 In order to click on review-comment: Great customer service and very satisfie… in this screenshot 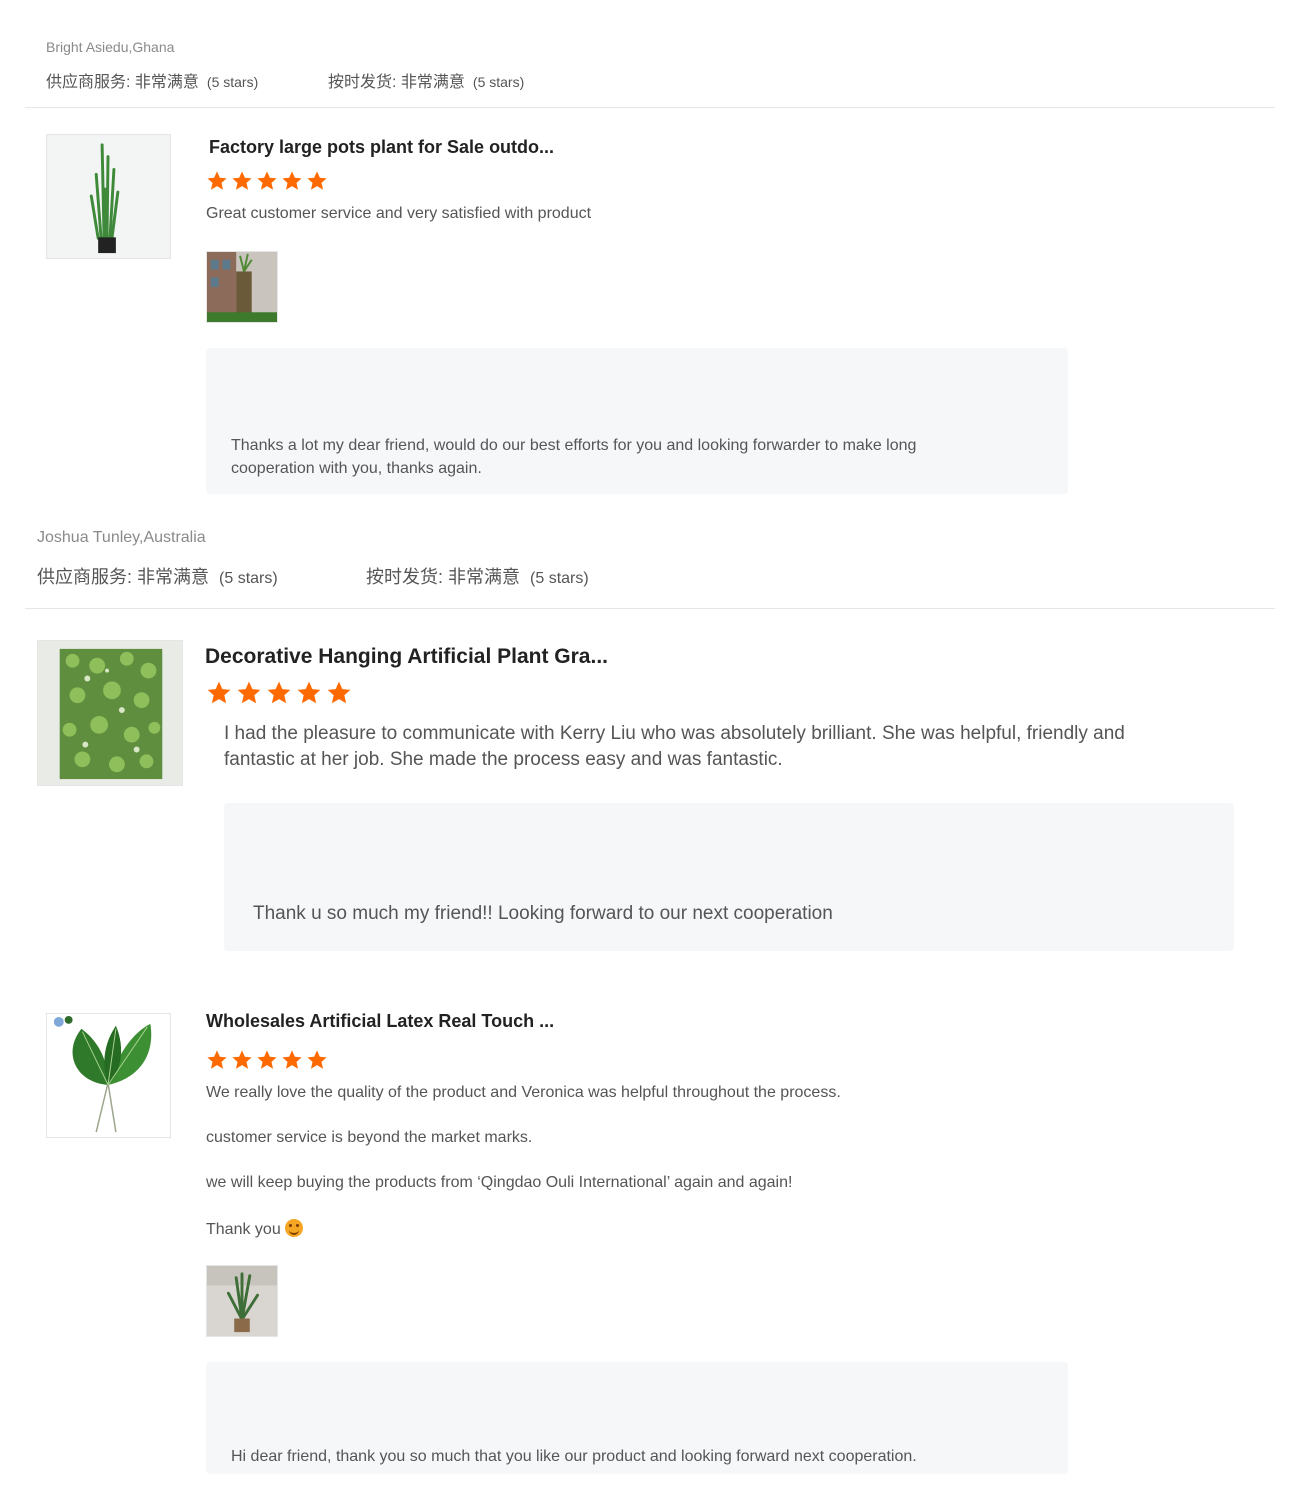, I will do `click(399, 213)`.